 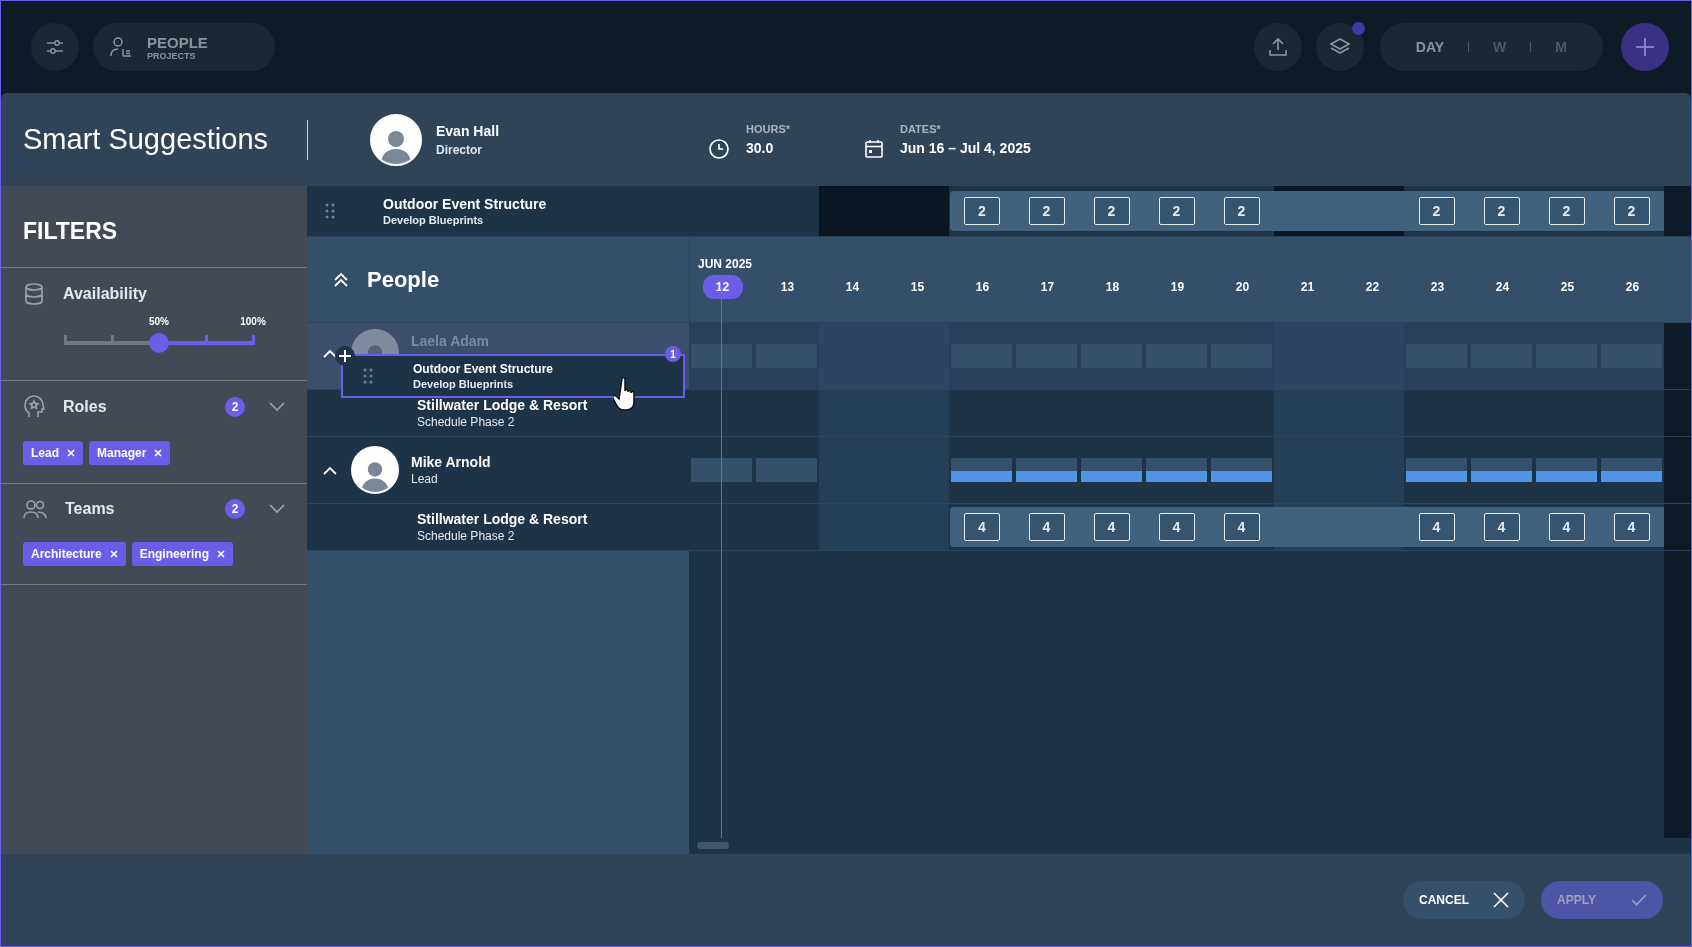 What do you see at coordinates (451, 462) in the screenshot?
I see `person-name: Mike Arnold` at bounding box center [451, 462].